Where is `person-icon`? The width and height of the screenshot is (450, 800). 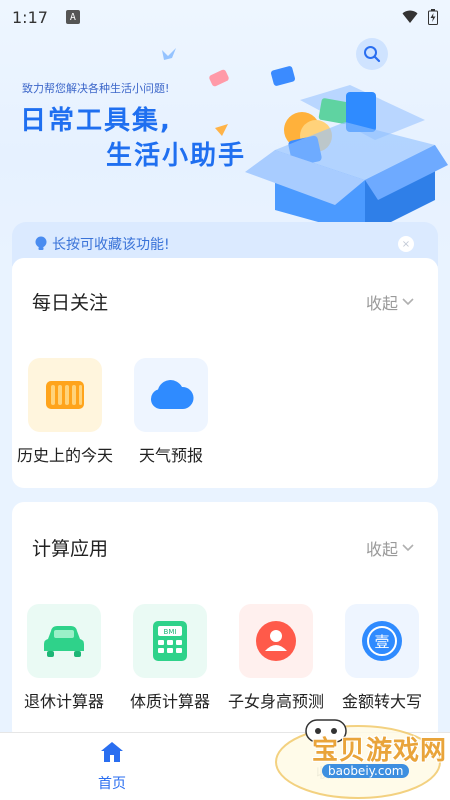
person-icon is located at coordinates (276, 641).